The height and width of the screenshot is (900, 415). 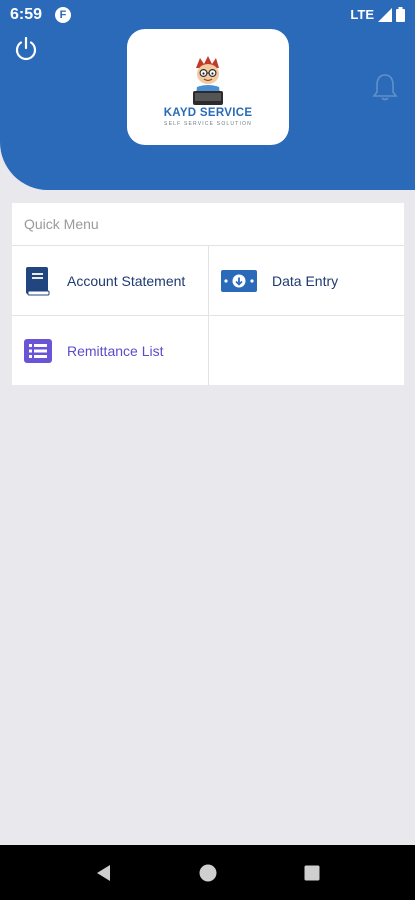 I want to click on menu-item-label: Data Entry, so click(x=305, y=280).